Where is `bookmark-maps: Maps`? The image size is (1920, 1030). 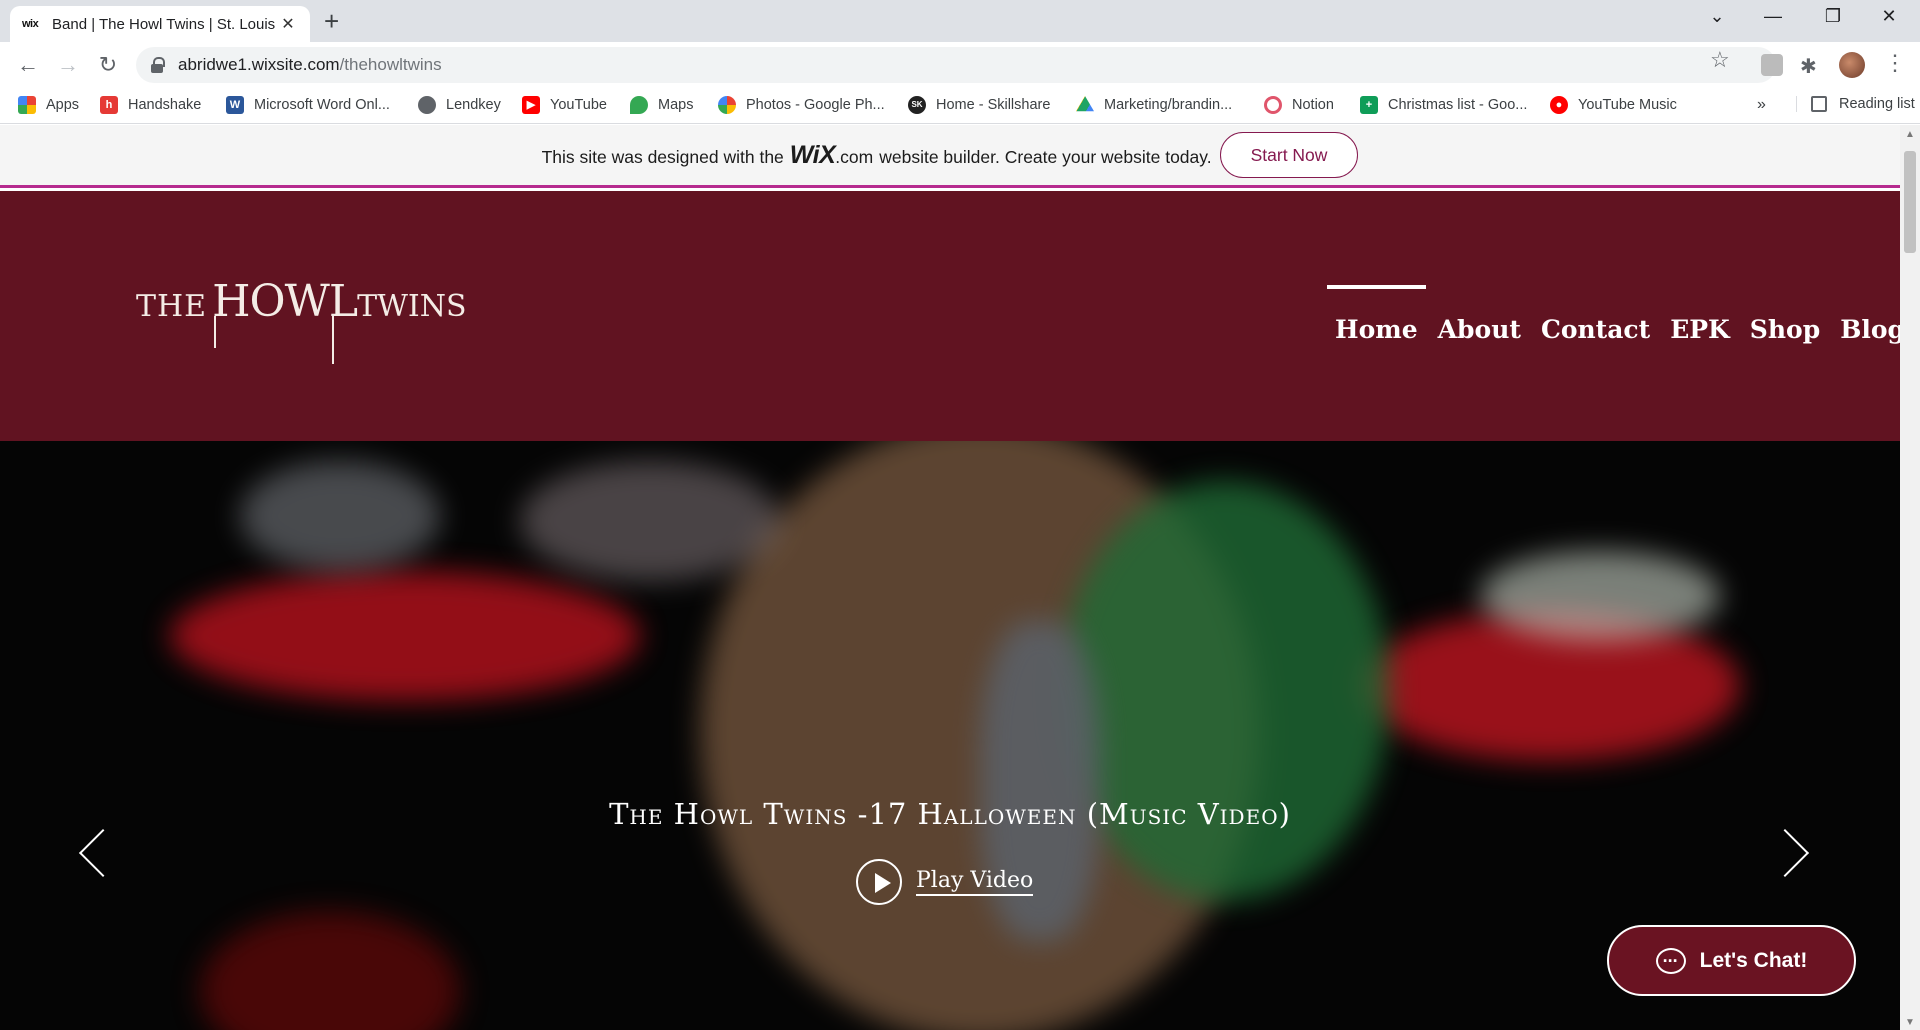 bookmark-maps: Maps is located at coordinates (661, 105).